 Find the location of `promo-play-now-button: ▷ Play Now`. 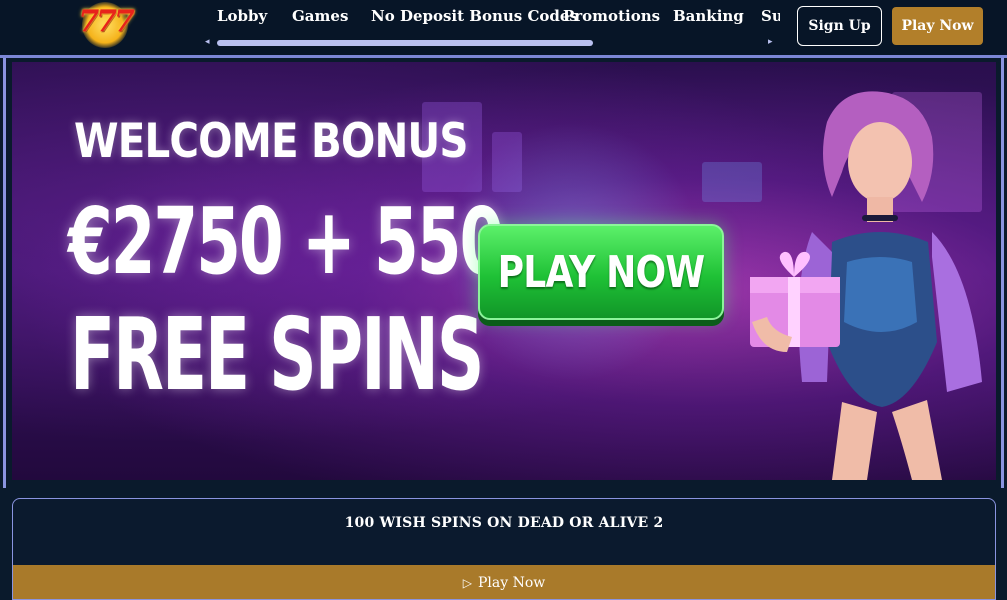

promo-play-now-button: ▷ Play Now is located at coordinates (504, 582).